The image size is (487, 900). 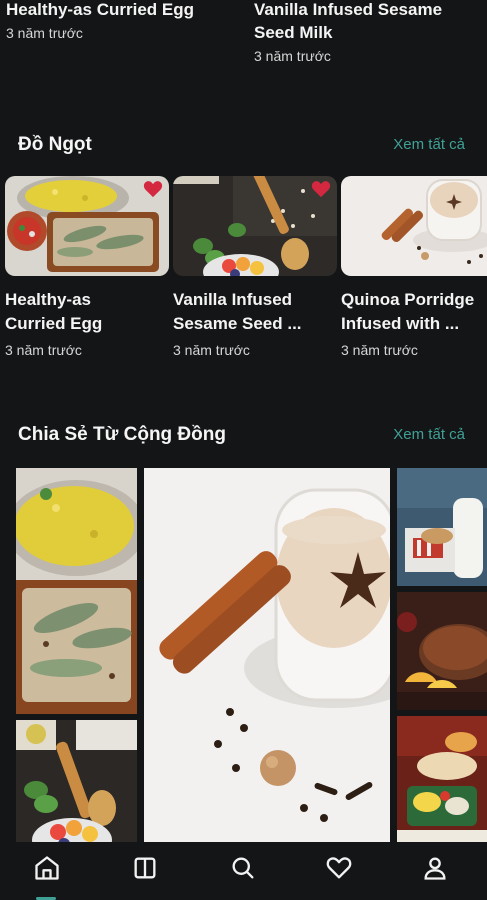 I want to click on recipe-title-line2: Curried Egg, so click(x=54, y=323).